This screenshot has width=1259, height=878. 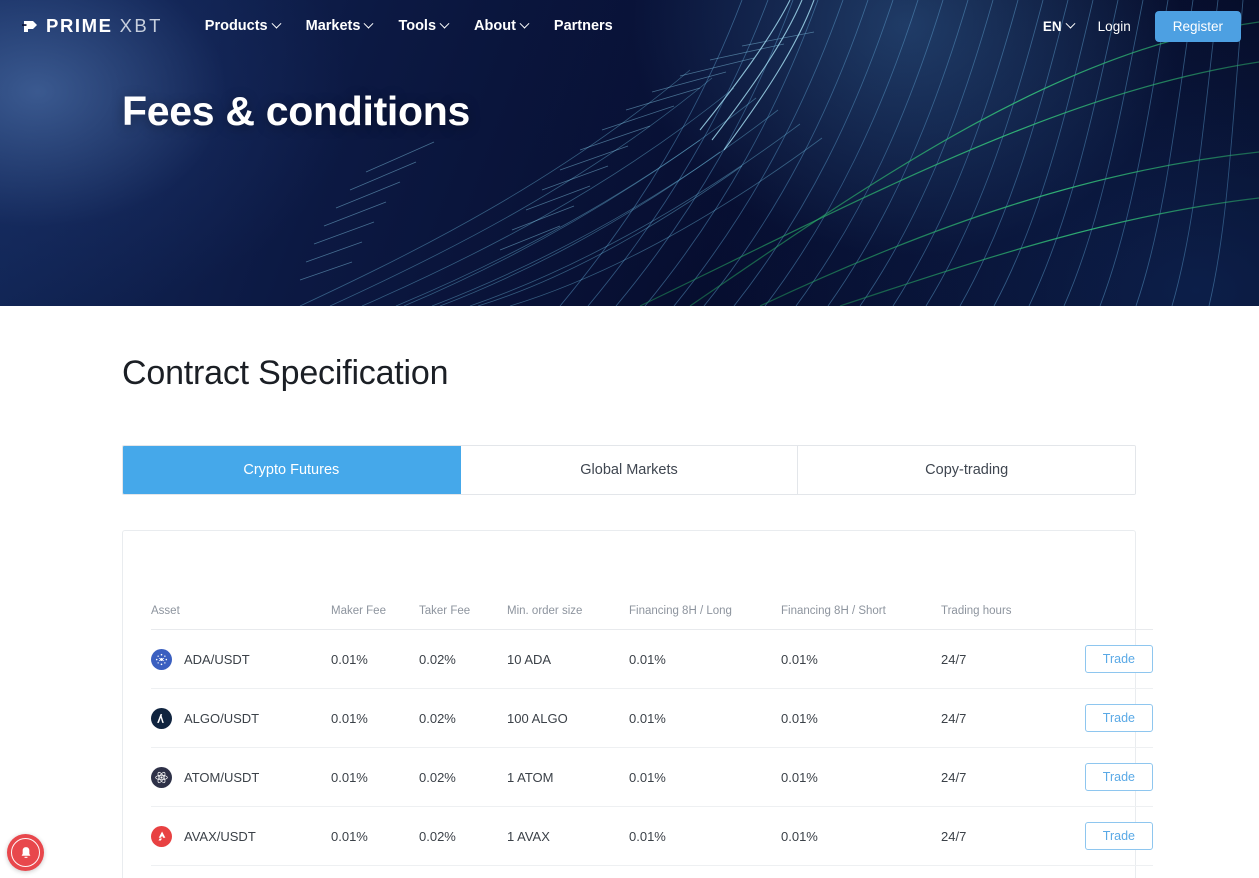 What do you see at coordinates (568, 718) in the screenshot?
I see `cell-min-order-size: 100 ALGO` at bounding box center [568, 718].